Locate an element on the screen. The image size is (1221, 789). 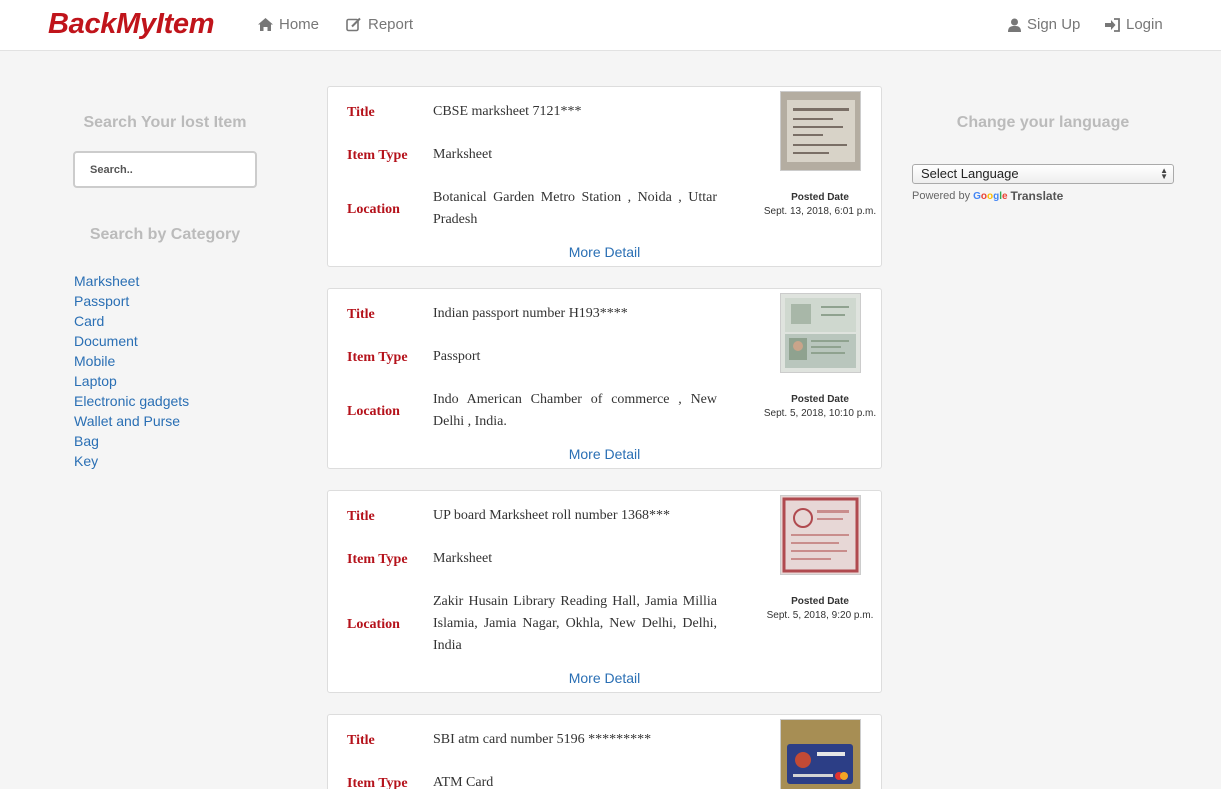
item-title: CBSE marksheet 7121*** is located at coordinates (507, 111).